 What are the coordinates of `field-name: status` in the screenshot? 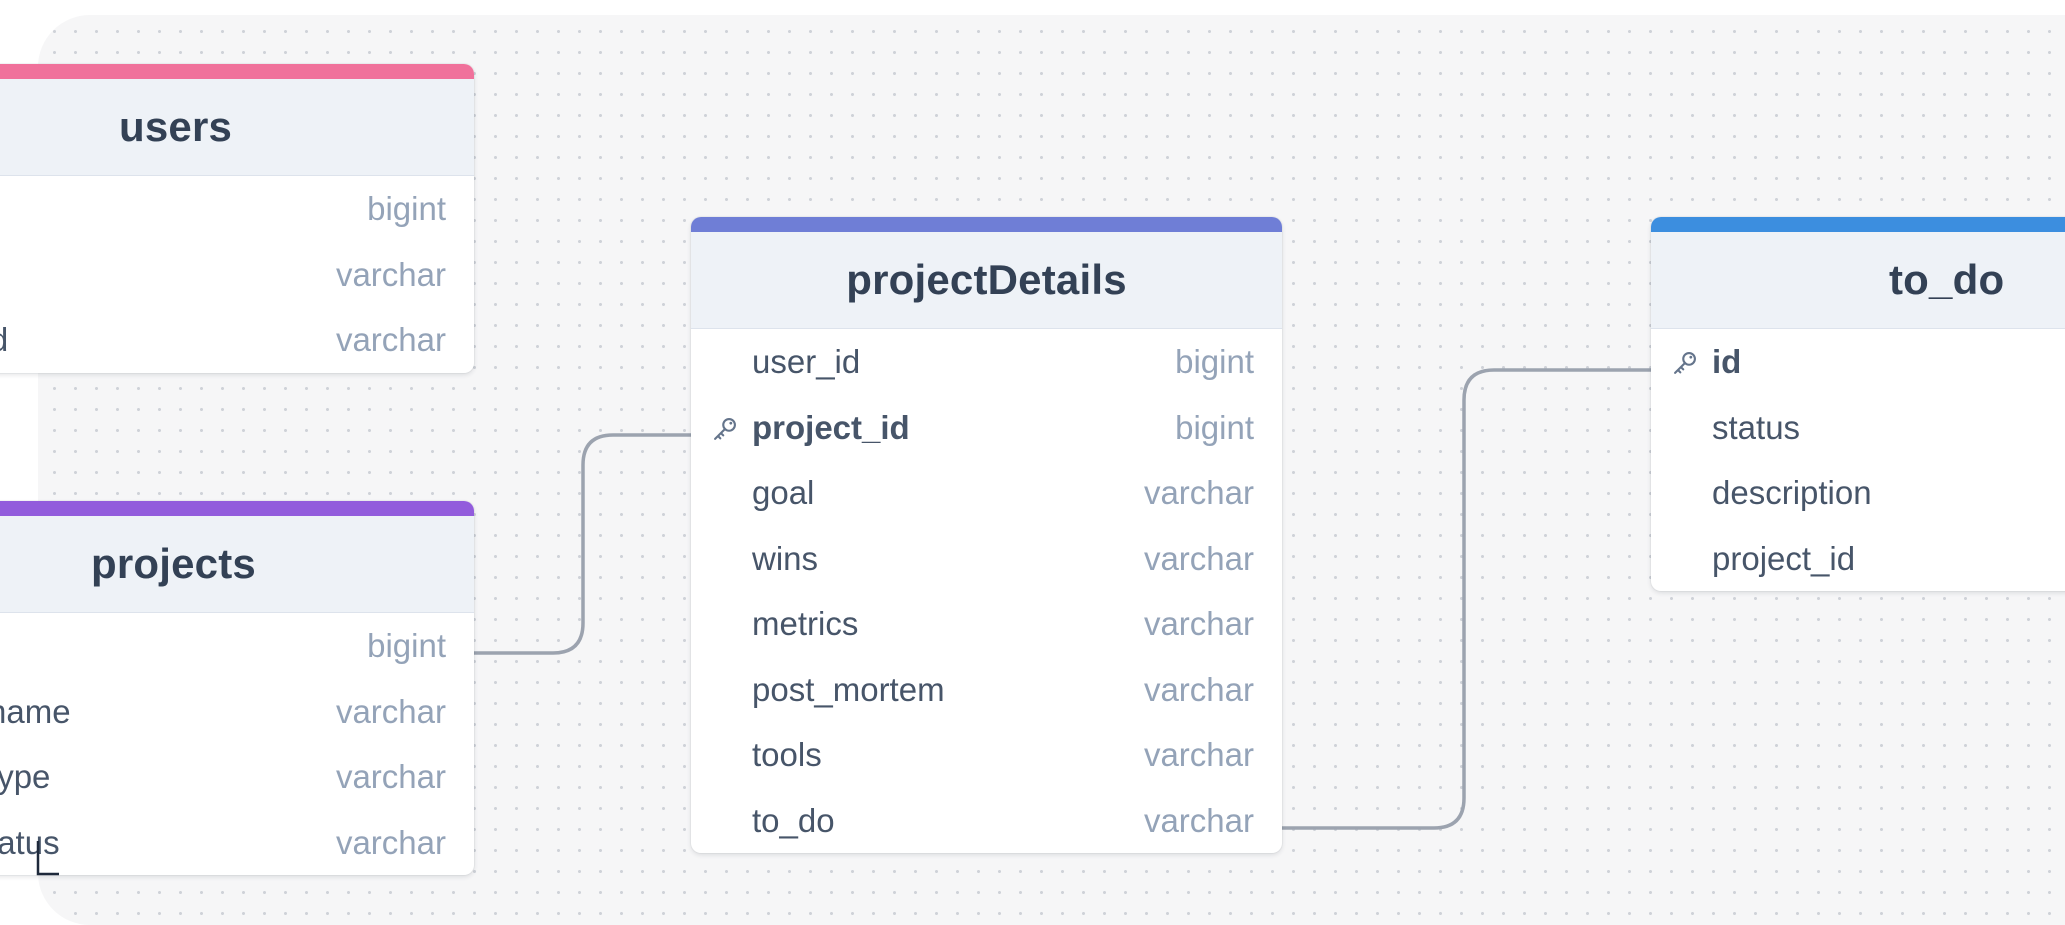 It's located at (1756, 427).